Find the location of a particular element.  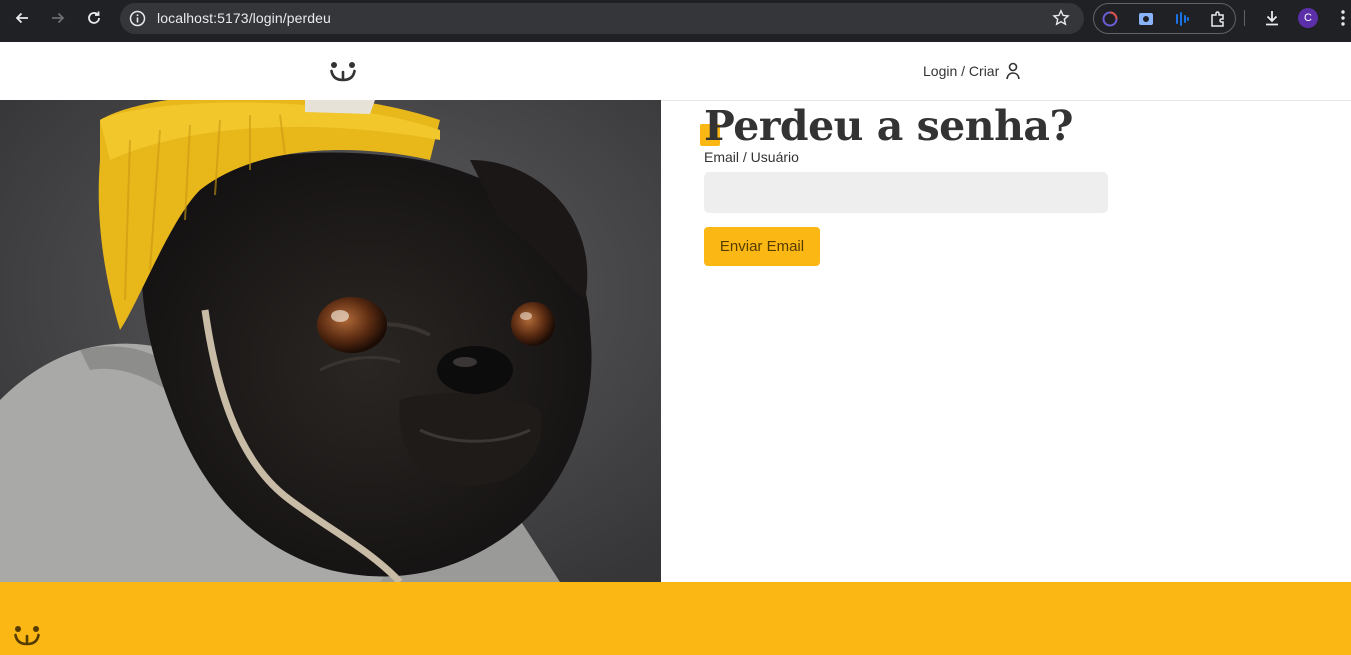

extension-wave-icon is located at coordinates (1182, 19).